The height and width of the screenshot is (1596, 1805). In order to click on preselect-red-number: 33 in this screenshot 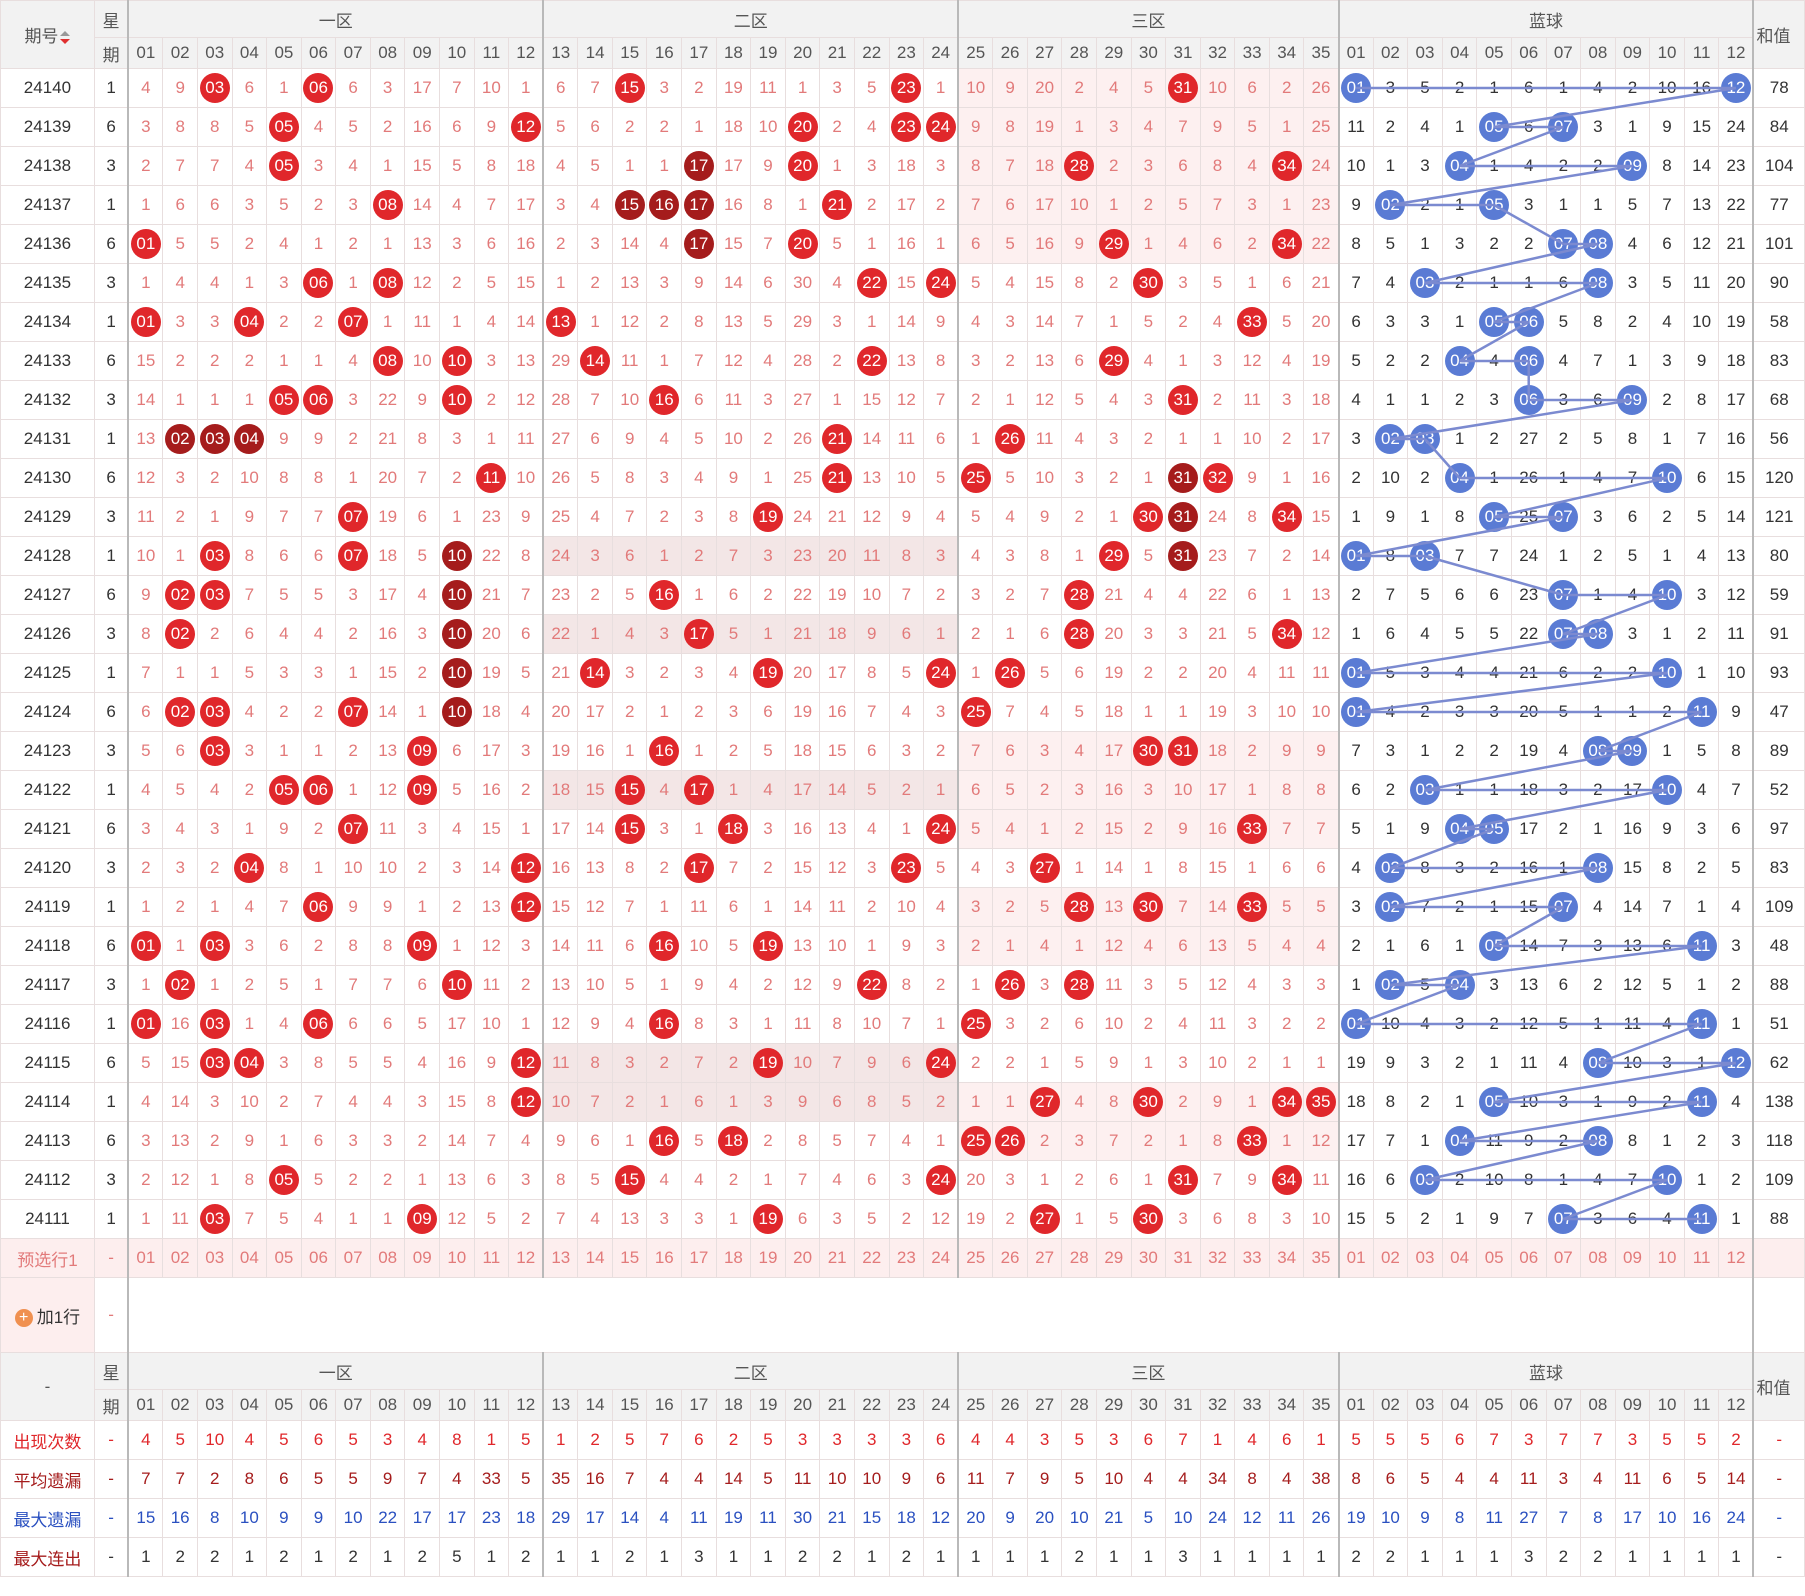, I will do `click(1252, 1258)`.